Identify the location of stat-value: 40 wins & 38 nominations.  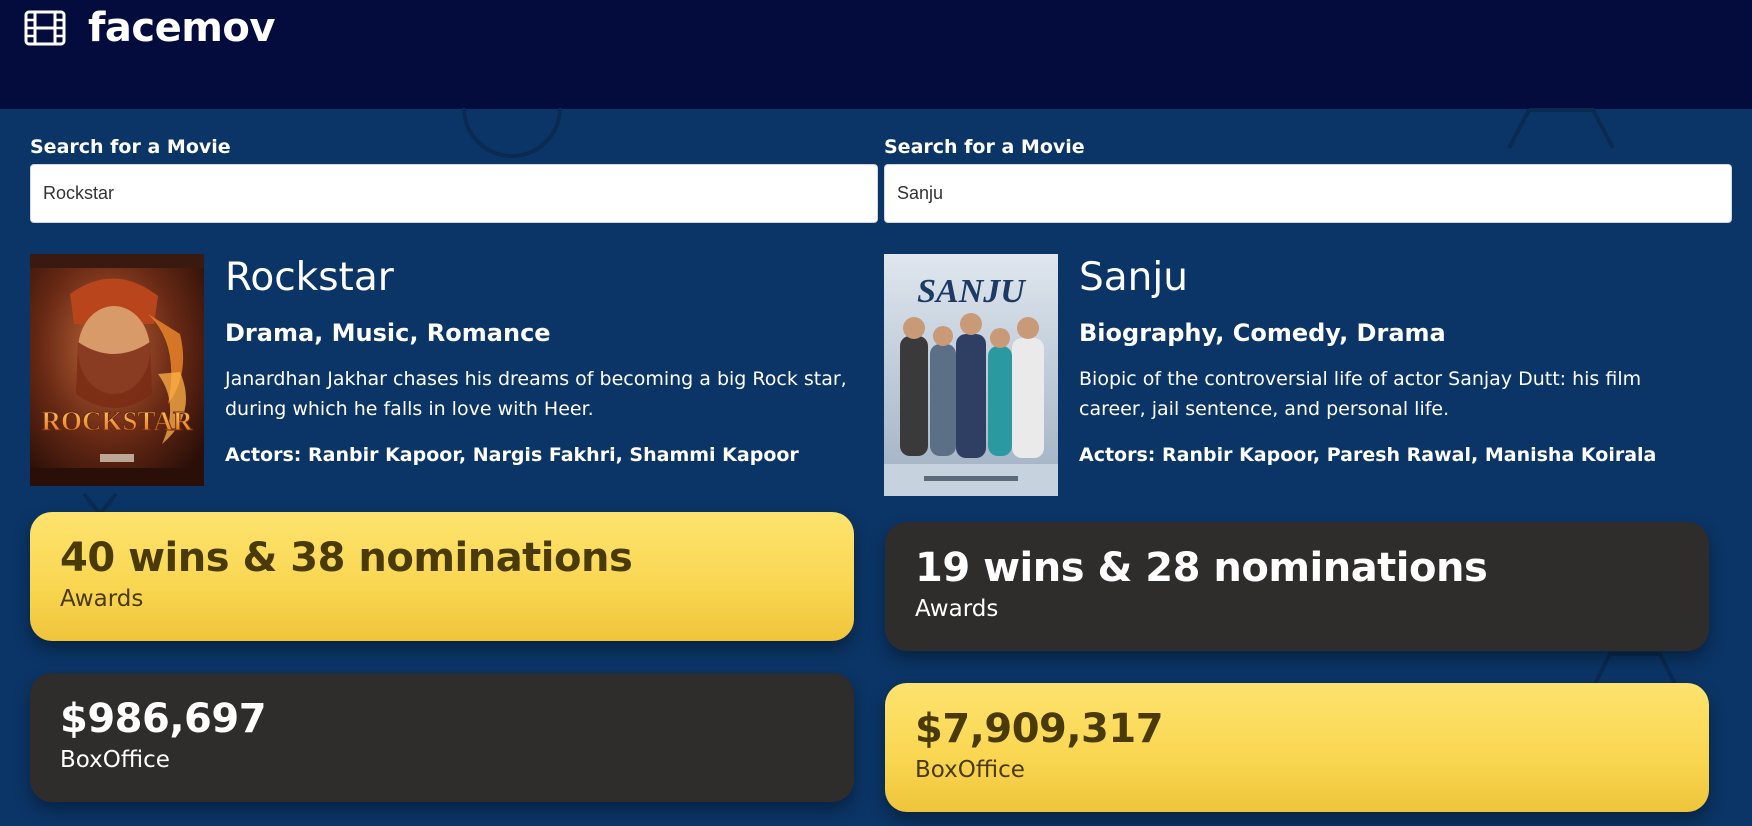
(346, 558).